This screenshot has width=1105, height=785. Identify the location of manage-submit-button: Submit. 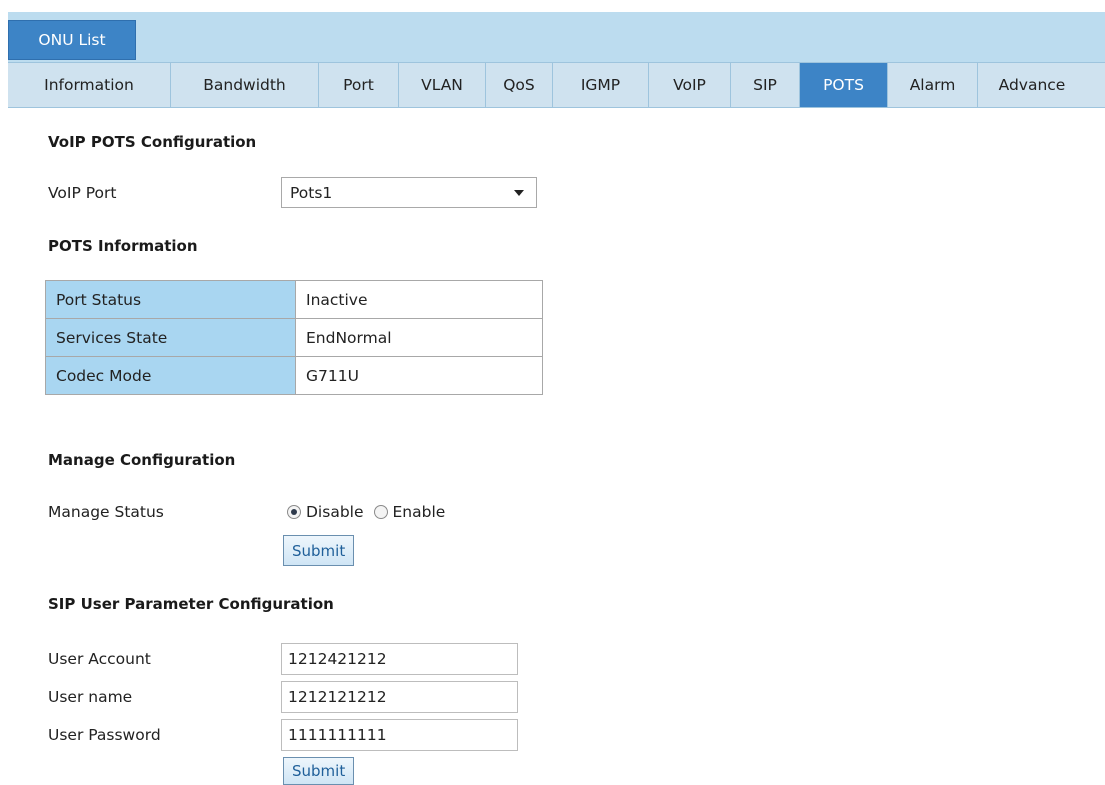
(319, 550).